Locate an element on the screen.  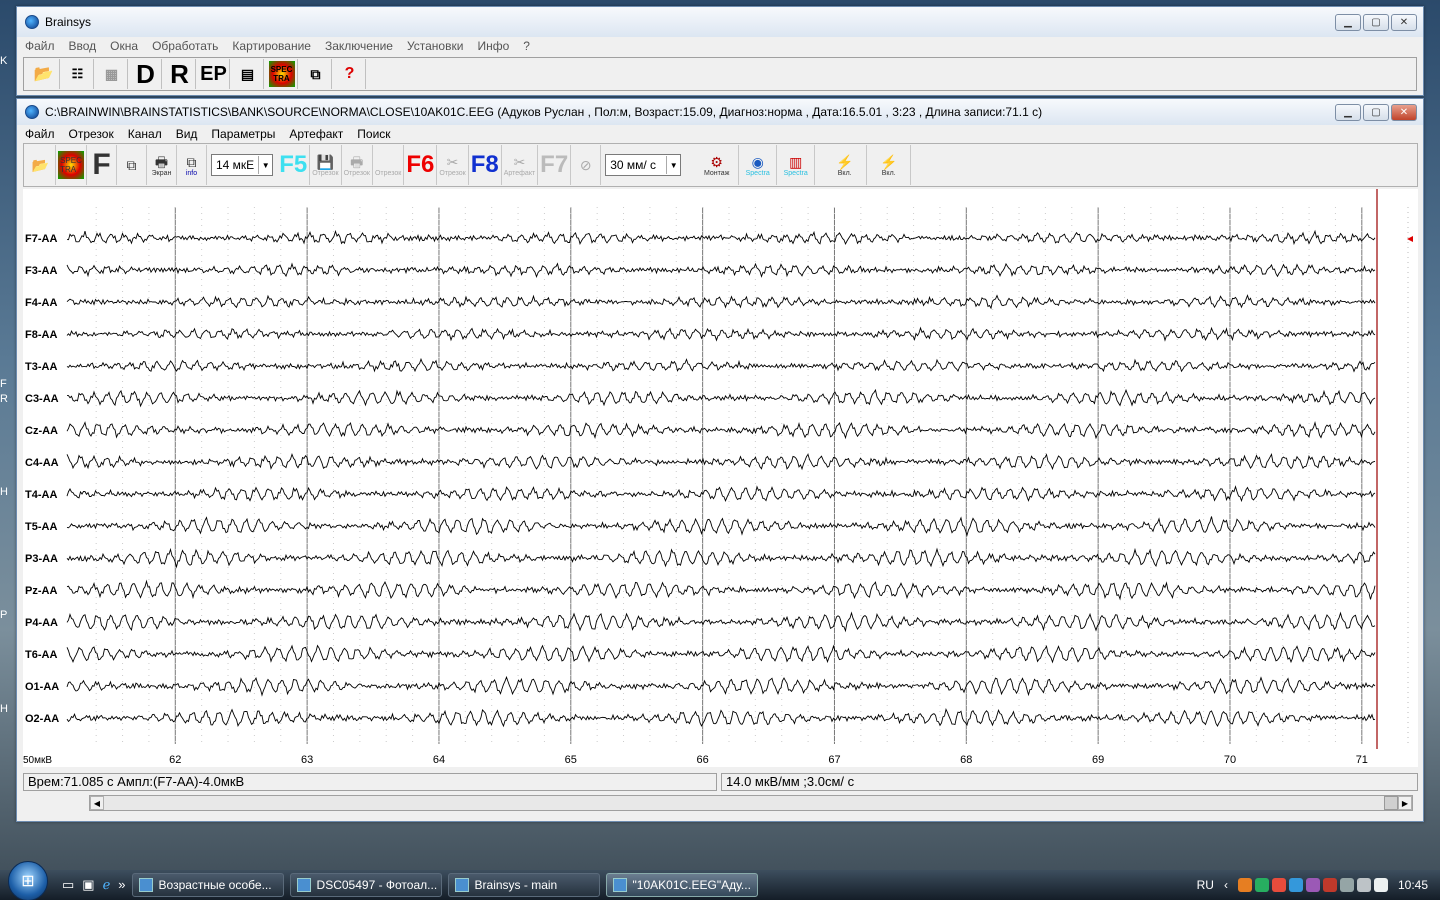
enable-button-2: ⚡ Вкл. is located at coordinates (889, 165).